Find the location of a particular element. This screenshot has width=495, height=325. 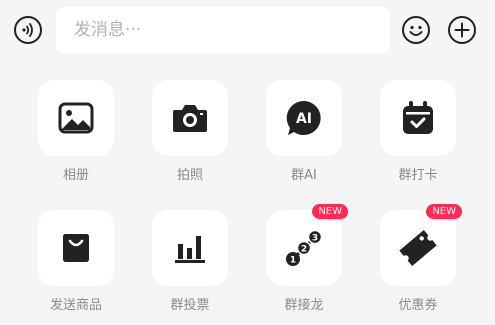

voice-button is located at coordinates (28, 30).